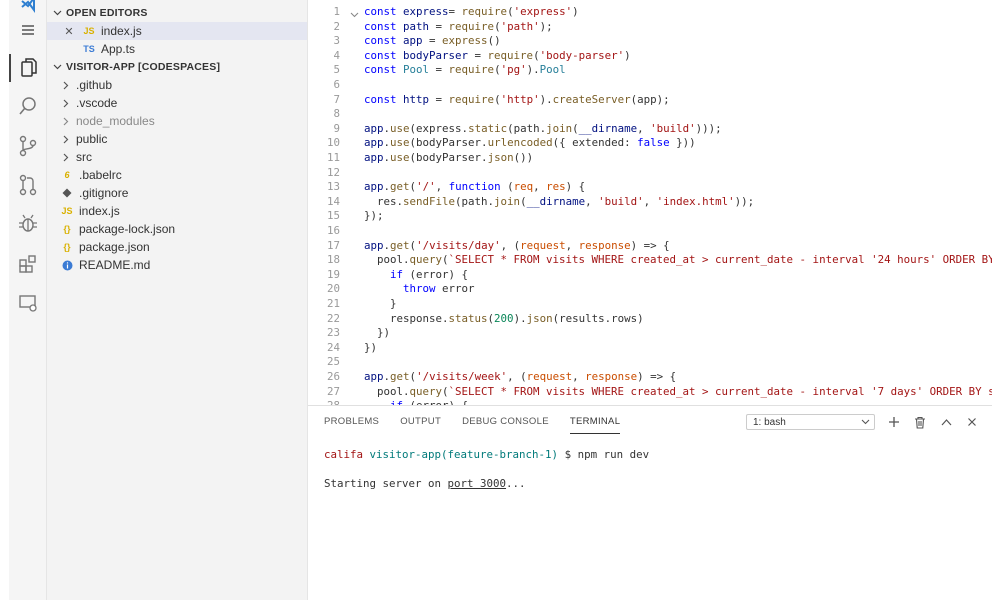 This screenshot has width=1000, height=600. I want to click on code-token: req, so click(523, 187).